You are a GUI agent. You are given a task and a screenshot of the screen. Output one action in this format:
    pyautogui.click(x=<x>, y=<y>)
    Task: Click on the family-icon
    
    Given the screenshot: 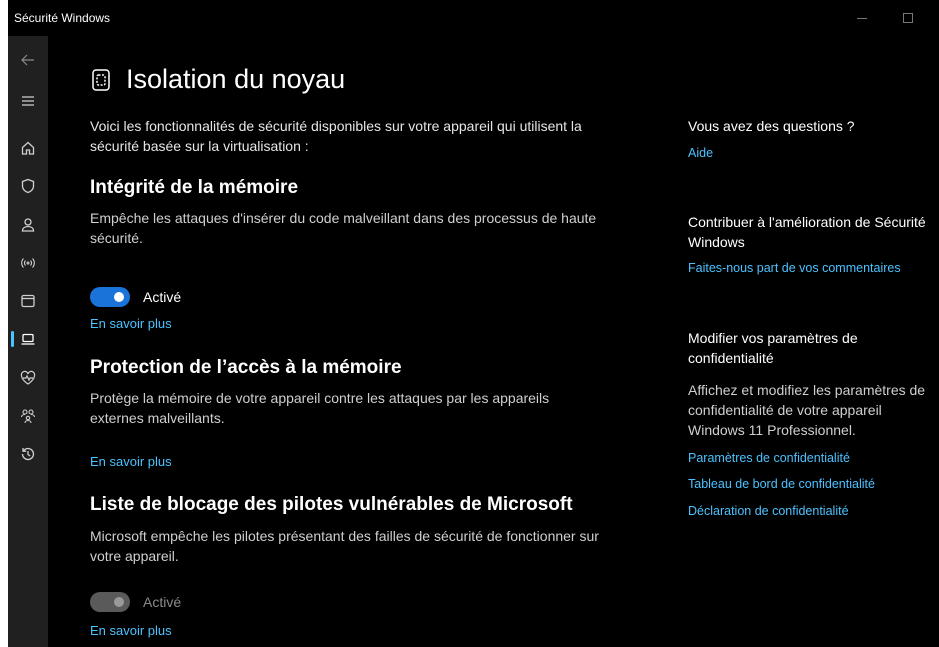 What is the action you would take?
    pyautogui.click(x=28, y=416)
    